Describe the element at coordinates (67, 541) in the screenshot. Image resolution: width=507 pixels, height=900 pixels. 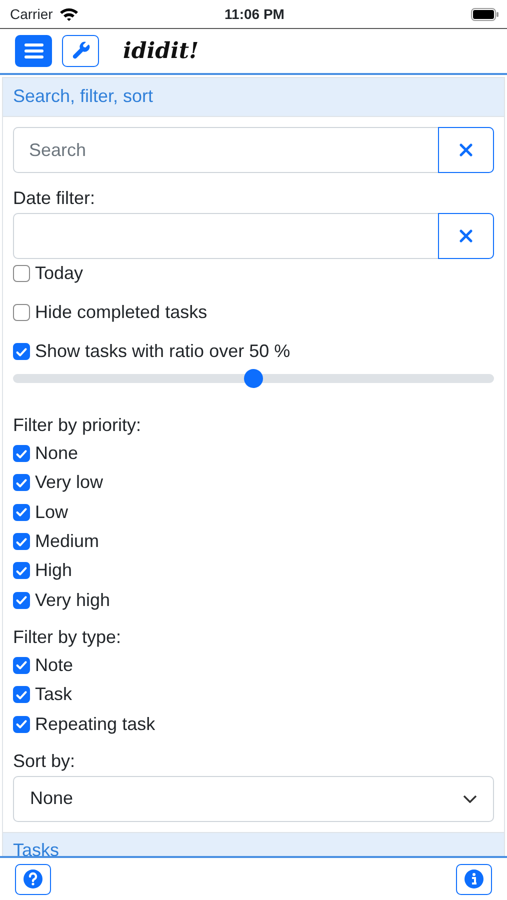
I see `checkbox-label: Medium` at that location.